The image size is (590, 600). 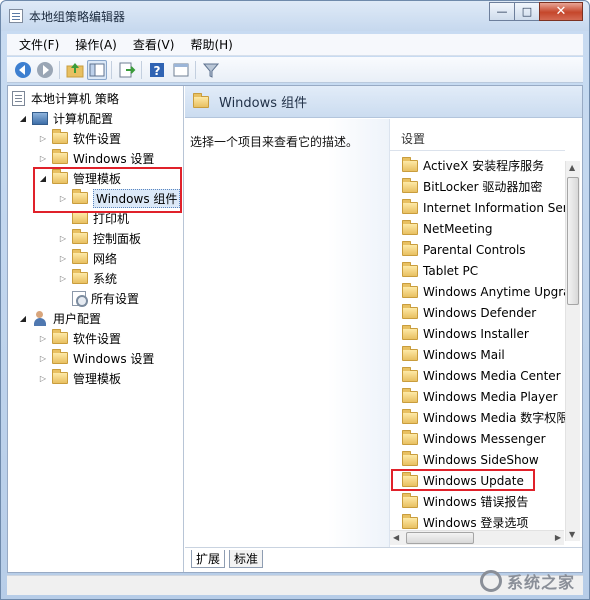 What do you see at coordinates (572, 167) in the screenshot?
I see `scroll-up-icon: ▲` at bounding box center [572, 167].